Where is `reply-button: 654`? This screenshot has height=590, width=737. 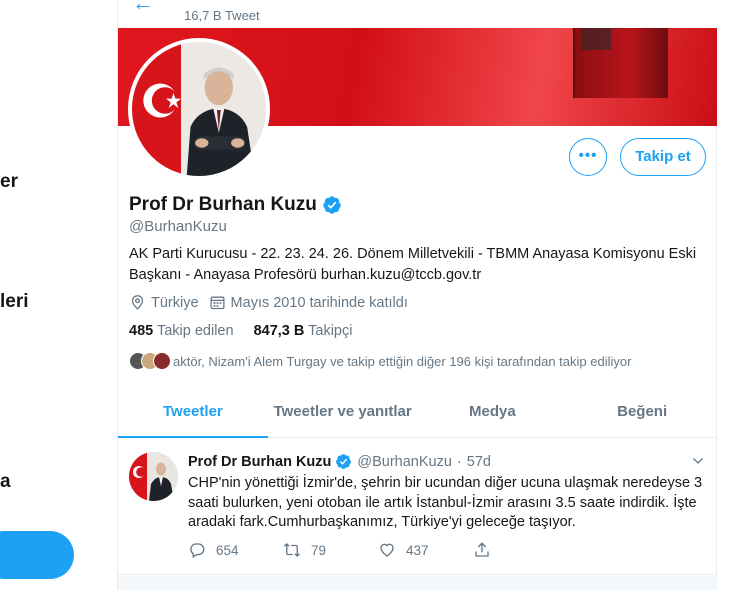
reply-button: 654 is located at coordinates (235, 550).